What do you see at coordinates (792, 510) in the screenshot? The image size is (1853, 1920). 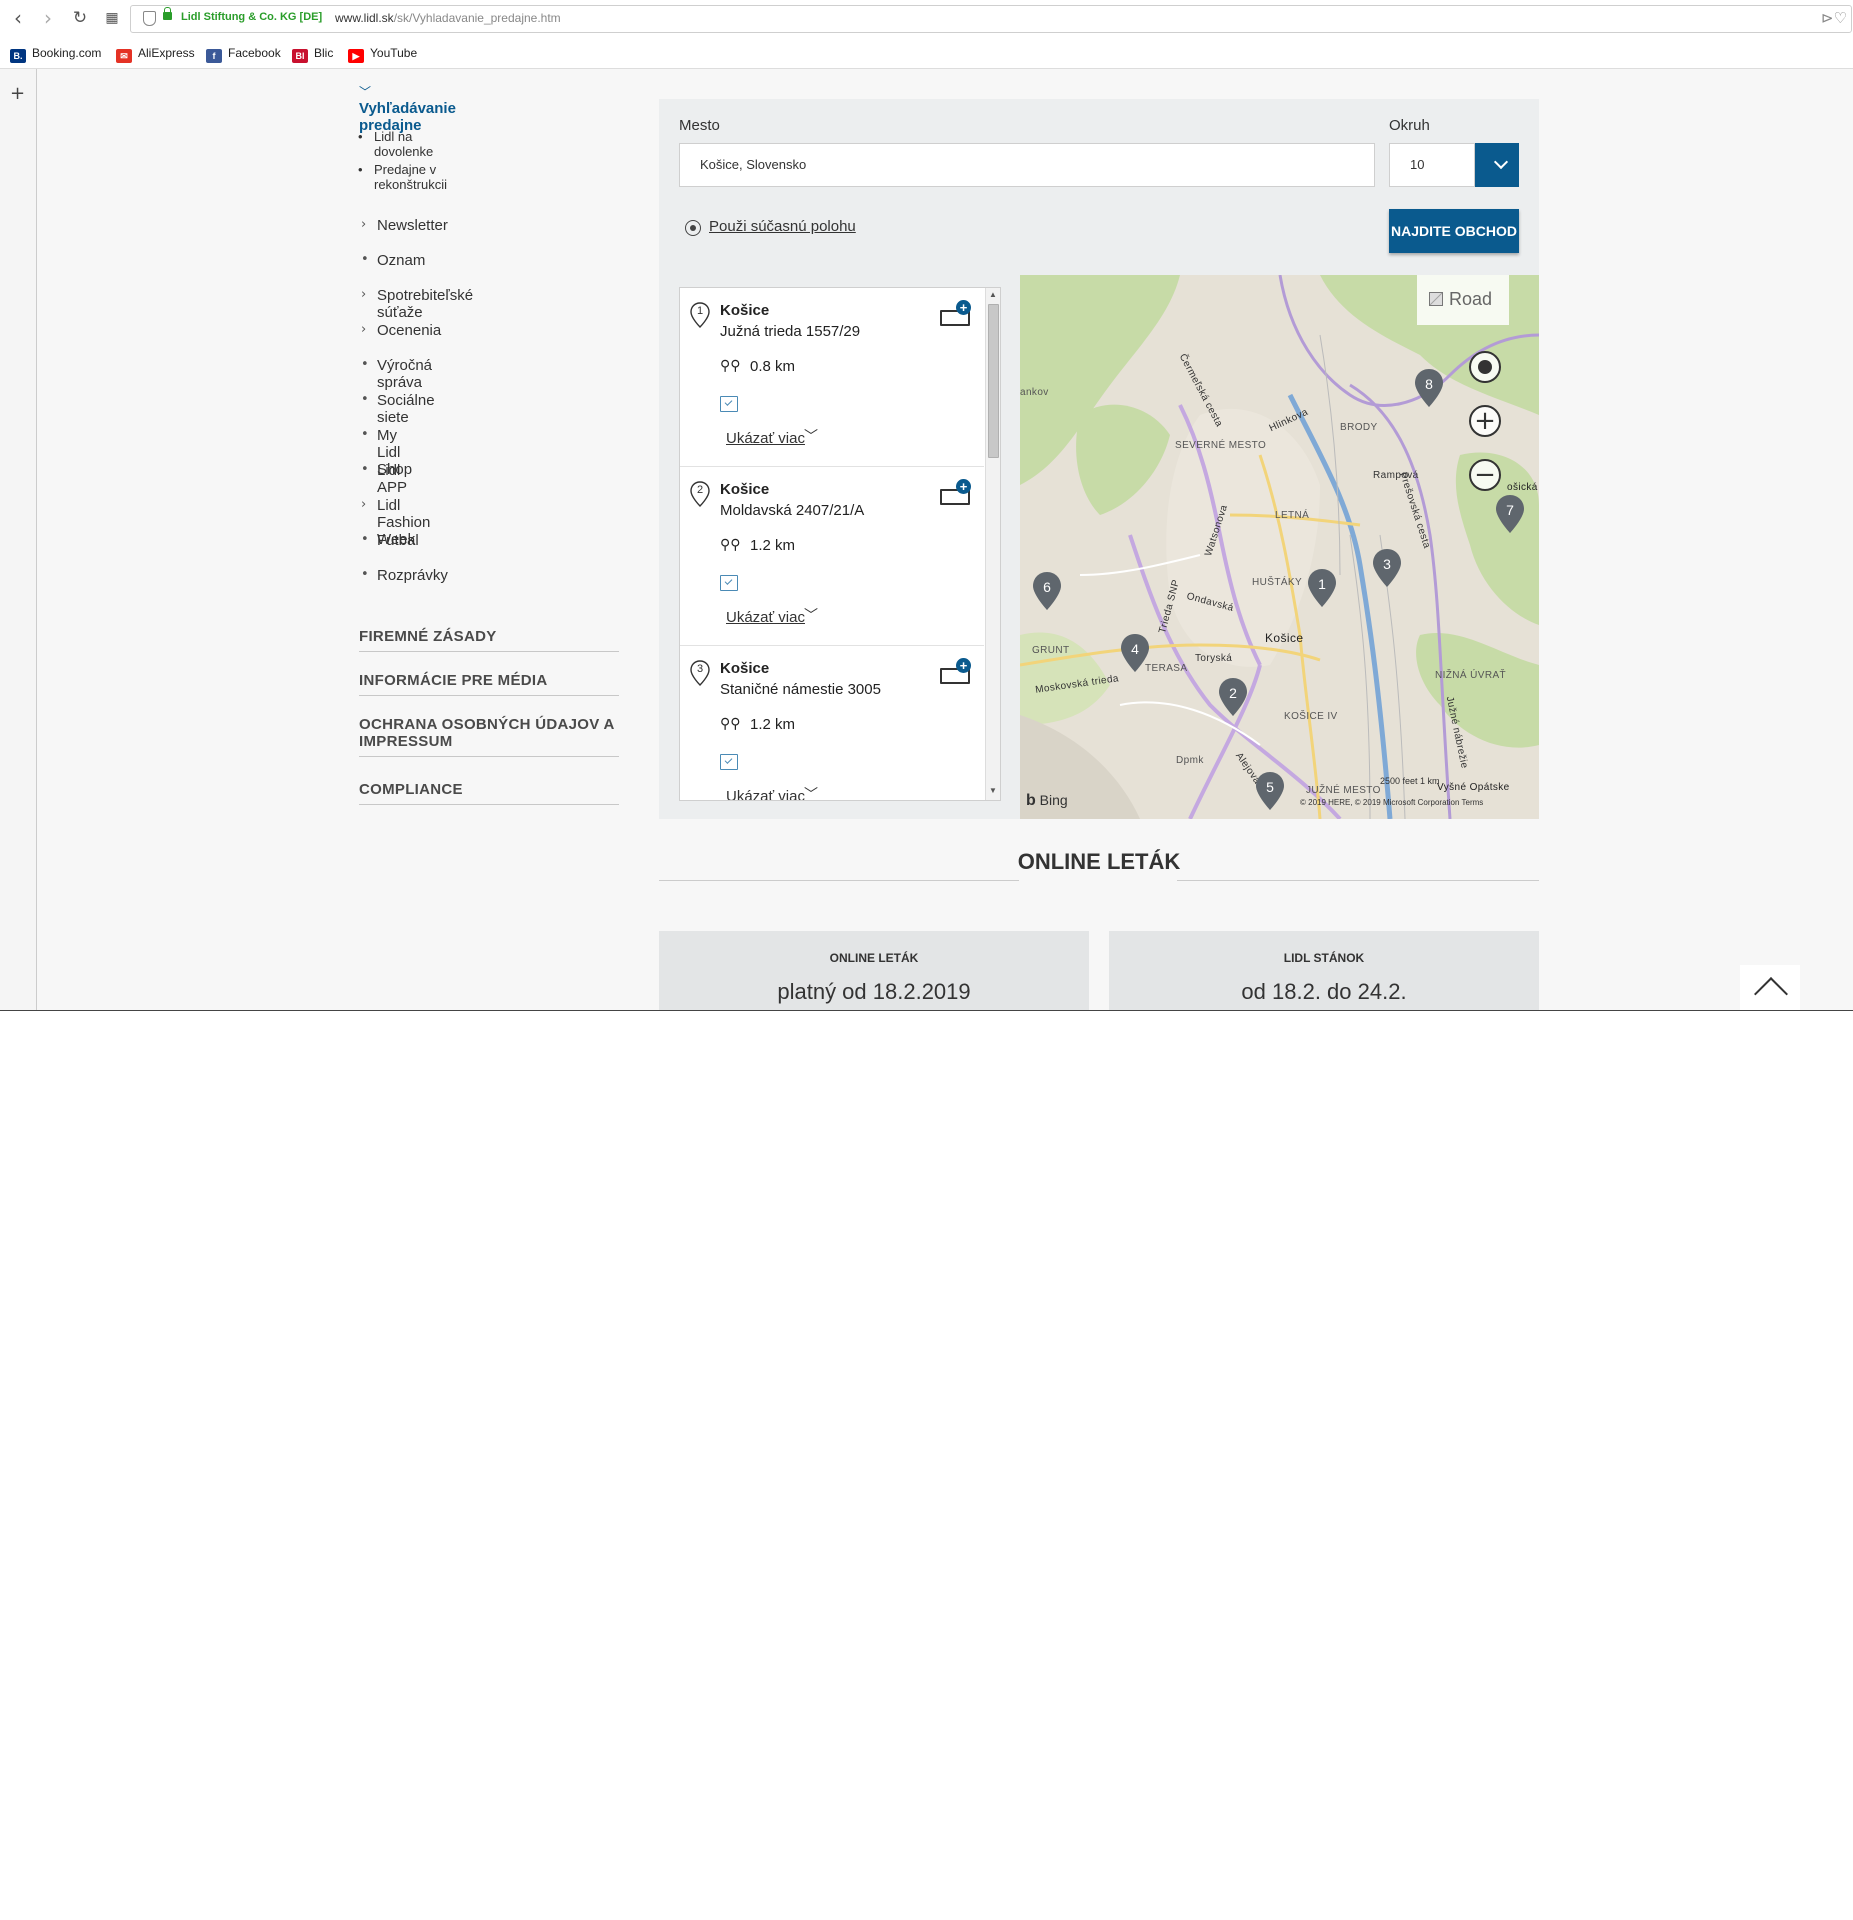 I see `store-address: Moldavská 2407/21/A` at bounding box center [792, 510].